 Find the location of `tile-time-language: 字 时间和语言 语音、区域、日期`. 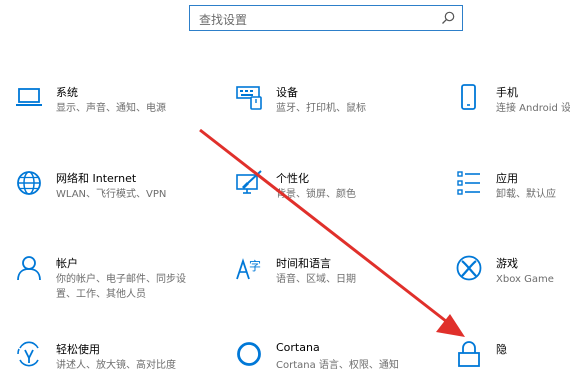

tile-time-language: 字 时间和语言 语音、区域、日期 is located at coordinates (326, 283).